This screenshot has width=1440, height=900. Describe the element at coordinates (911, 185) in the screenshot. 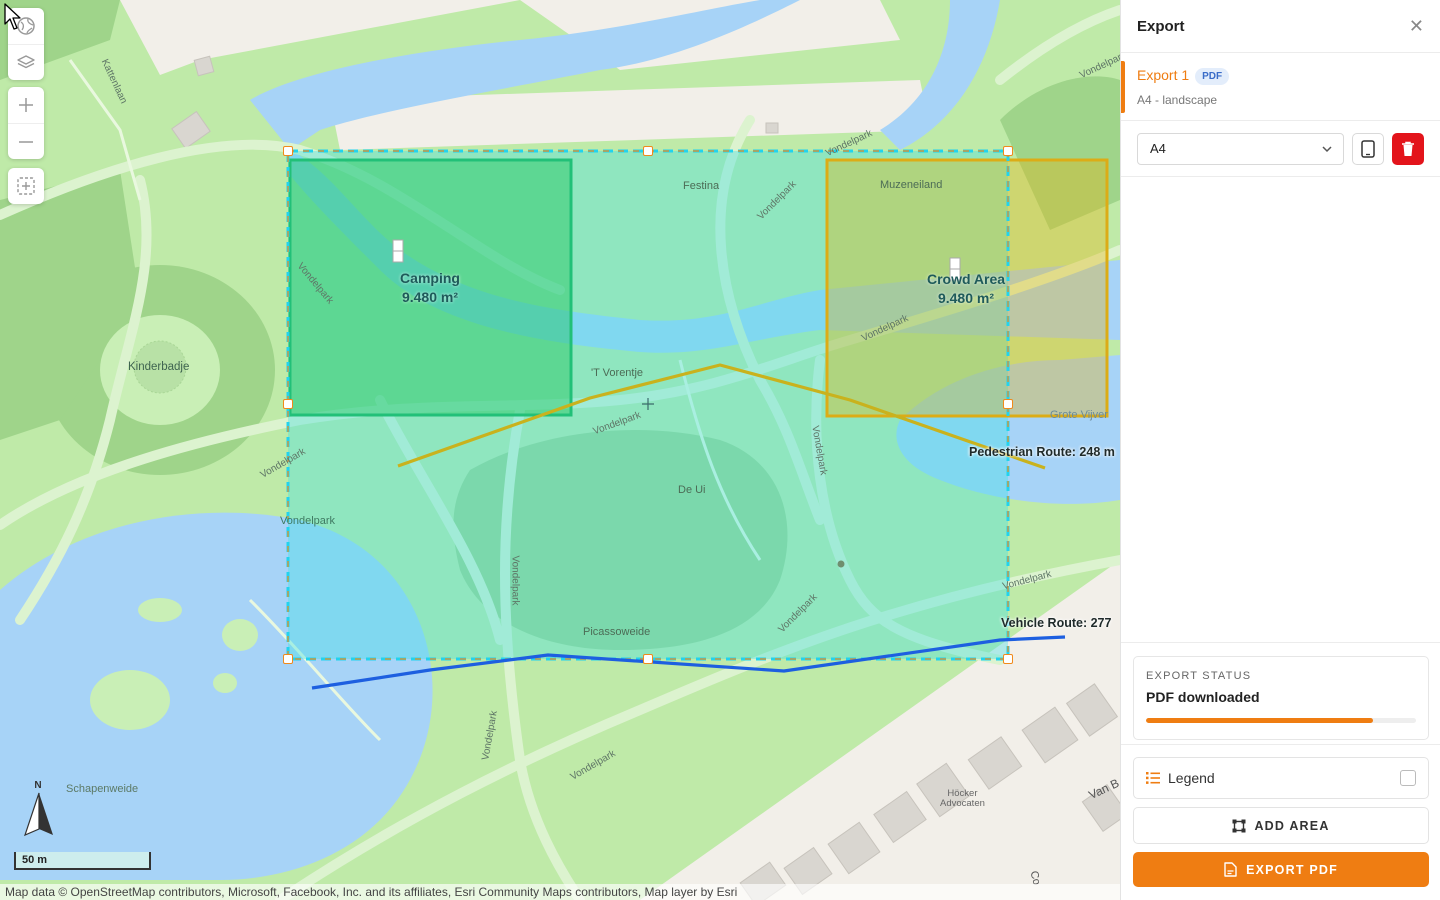

I see `place-label-muzeneiland: Muzeneiland` at that location.